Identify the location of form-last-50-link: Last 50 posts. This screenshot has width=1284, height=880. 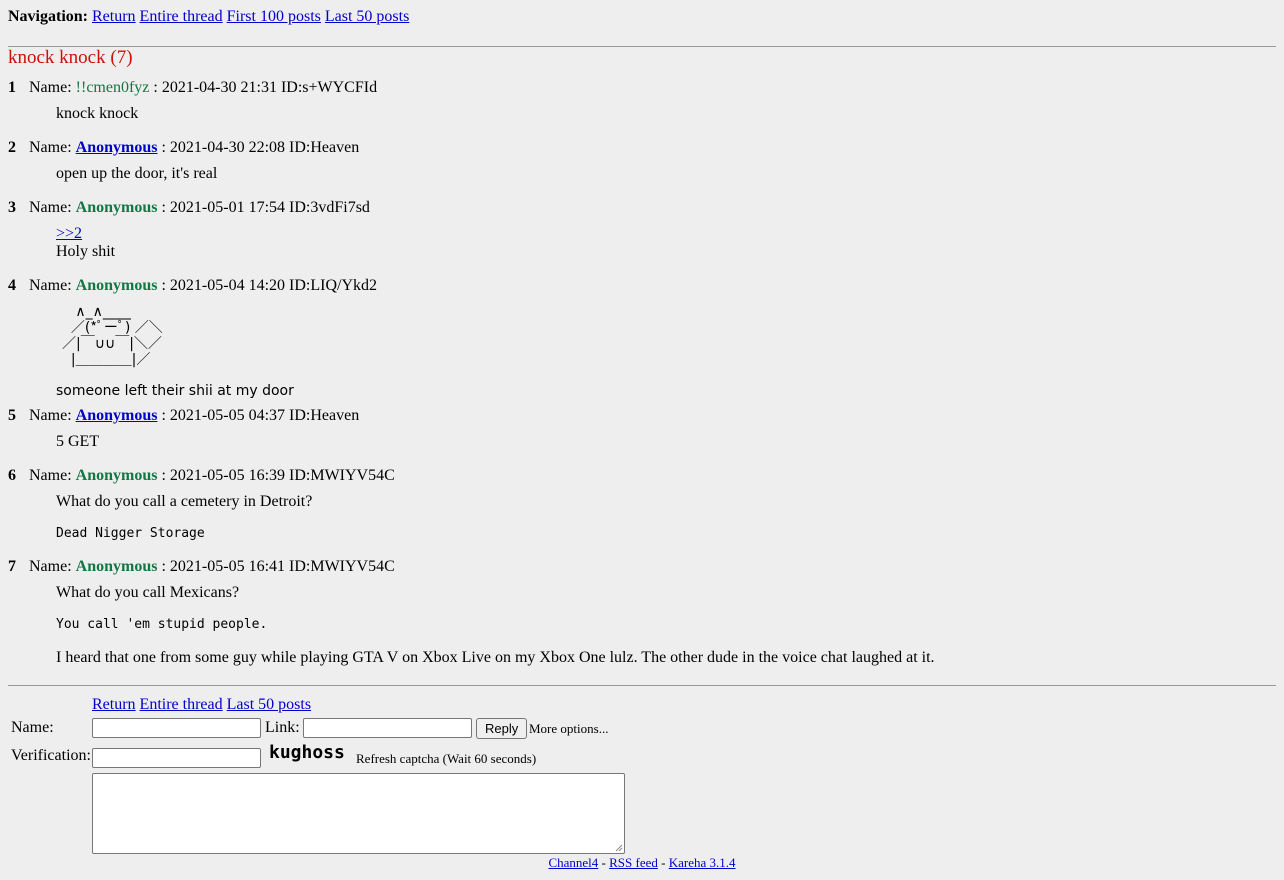
(269, 704).